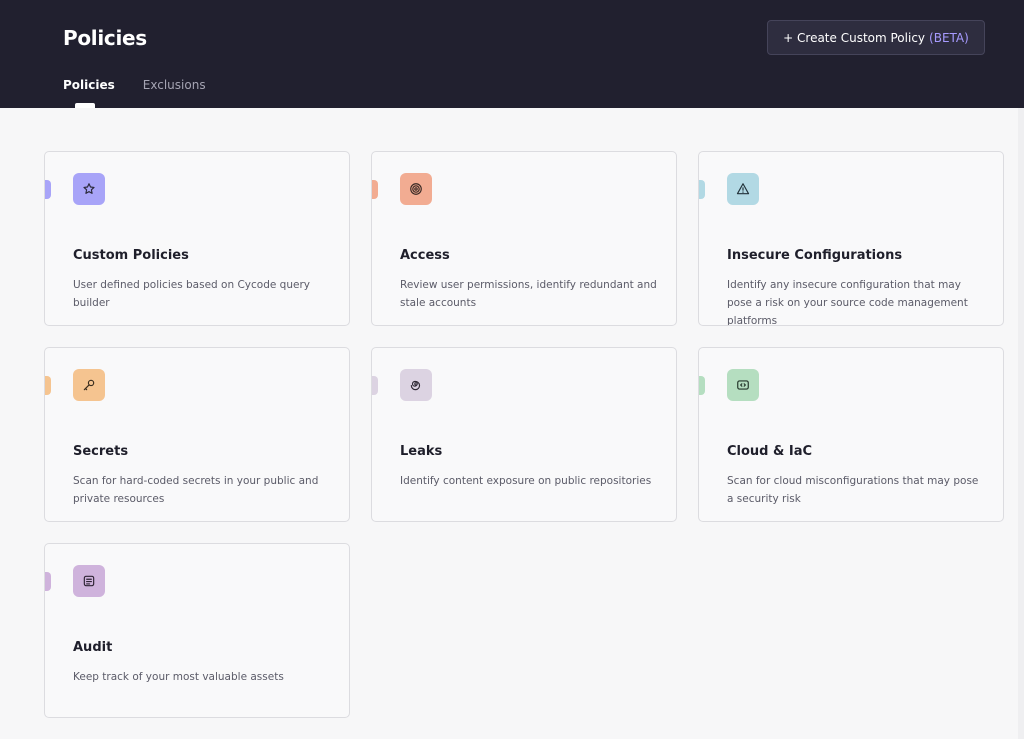  Describe the element at coordinates (854, 37) in the screenshot. I see `create-custom-policy-label: + Create Custom Policy` at that location.